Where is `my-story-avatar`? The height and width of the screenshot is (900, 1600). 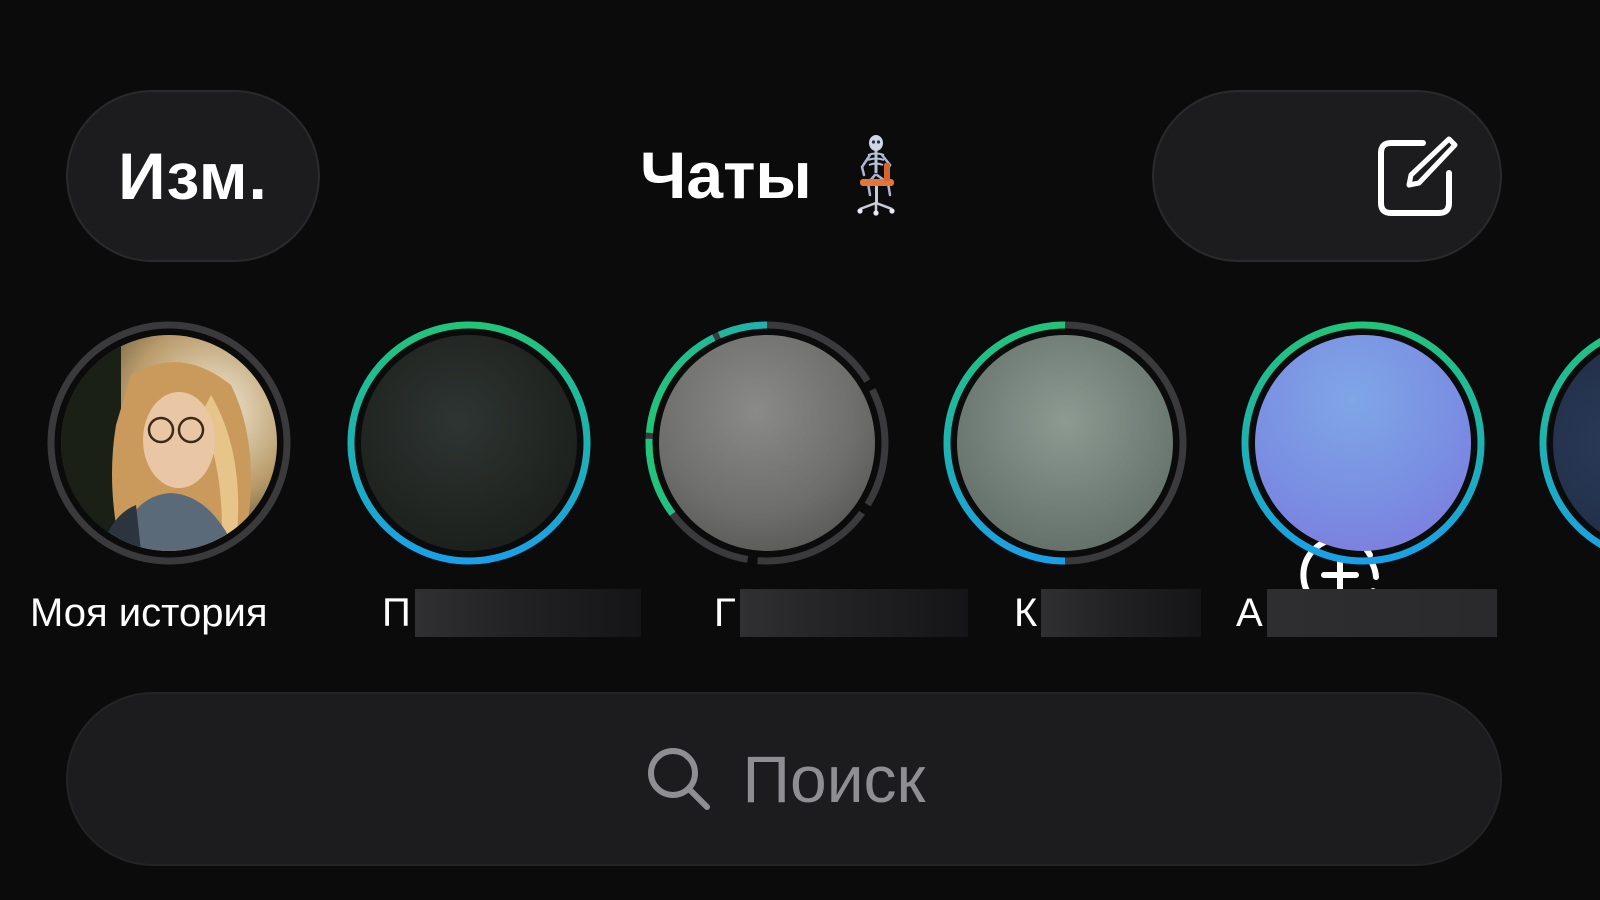
my-story-avatar is located at coordinates (169, 443).